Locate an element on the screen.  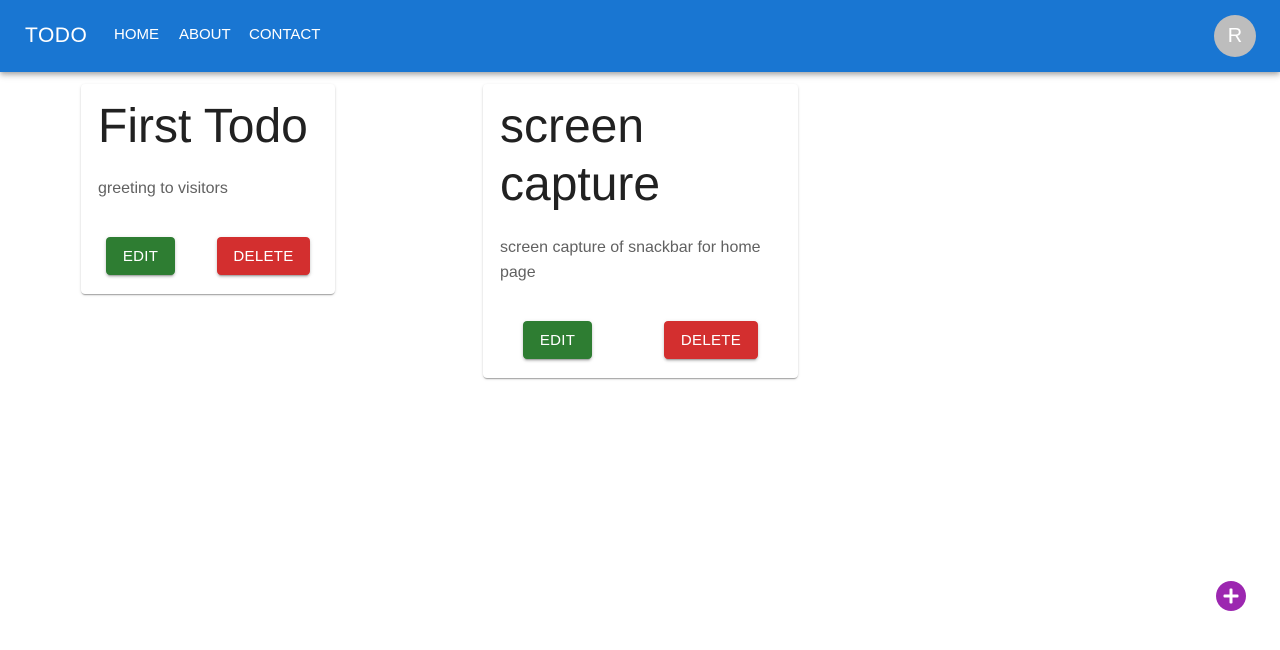
nav-contact-link: CONTACT is located at coordinates (284, 35).